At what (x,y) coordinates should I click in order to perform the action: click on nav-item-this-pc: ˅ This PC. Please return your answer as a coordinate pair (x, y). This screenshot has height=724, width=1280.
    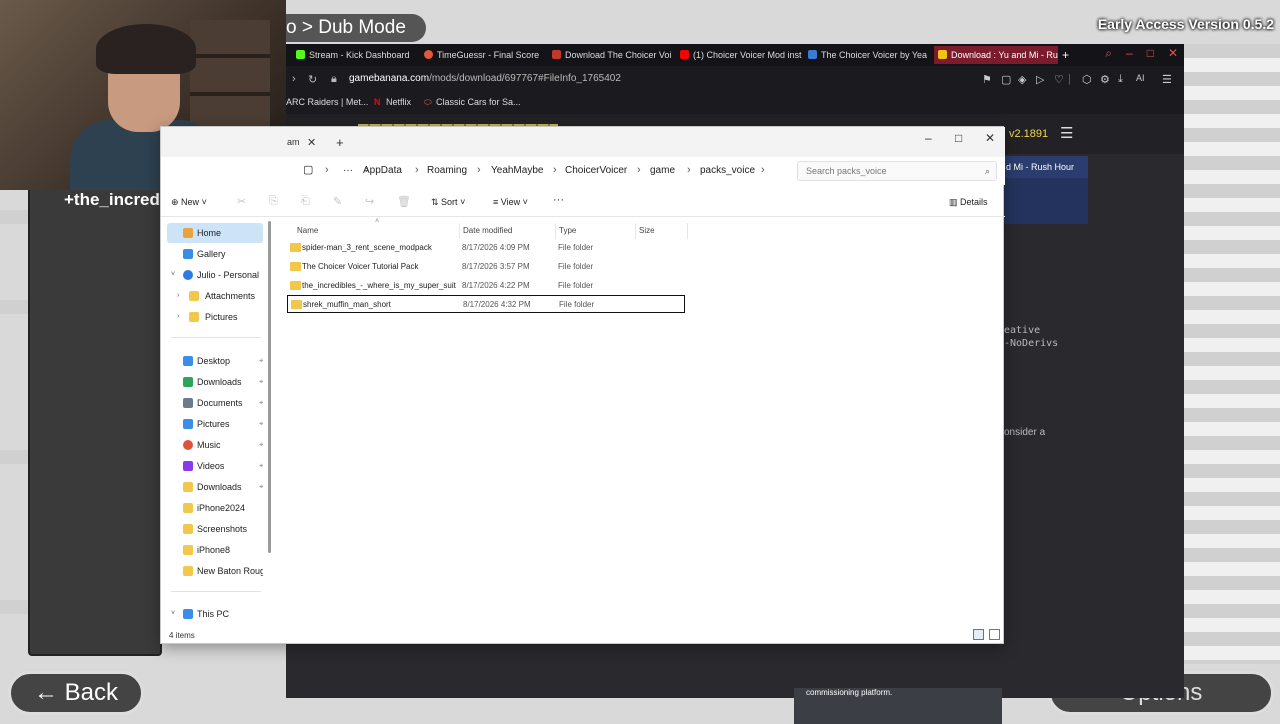
    Looking at the image, I should click on (215, 614).